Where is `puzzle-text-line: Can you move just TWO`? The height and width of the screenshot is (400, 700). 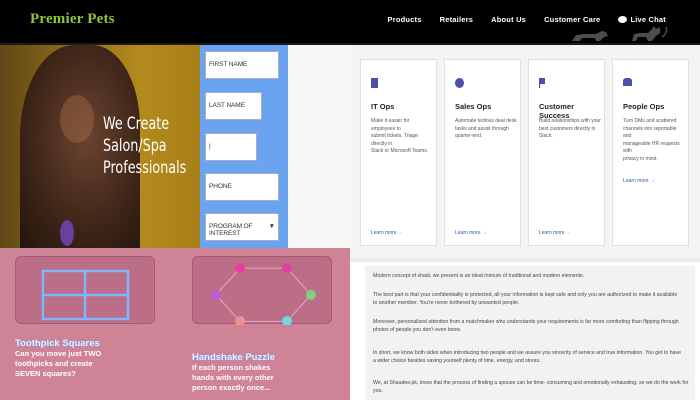 puzzle-text-line: Can you move just TWO is located at coordinates (58, 353).